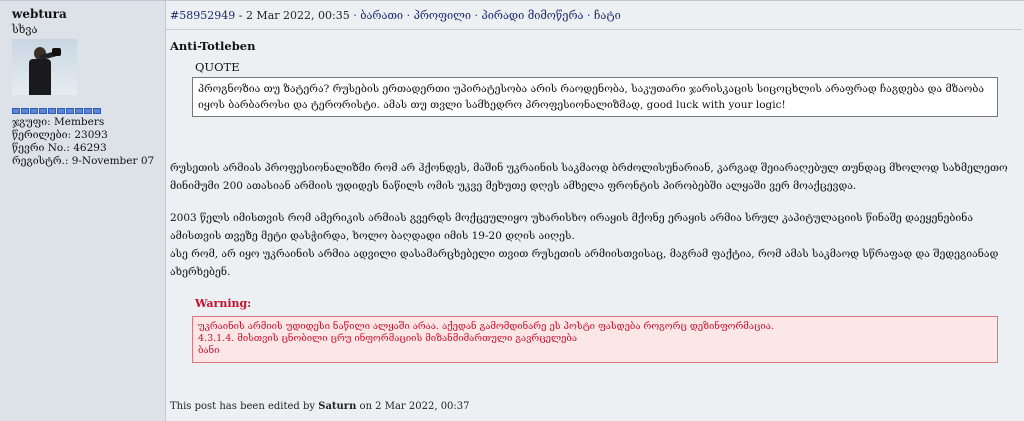  Describe the element at coordinates (243, 406) in the screenshot. I see `edited-prefix: This post has been edited by` at that location.